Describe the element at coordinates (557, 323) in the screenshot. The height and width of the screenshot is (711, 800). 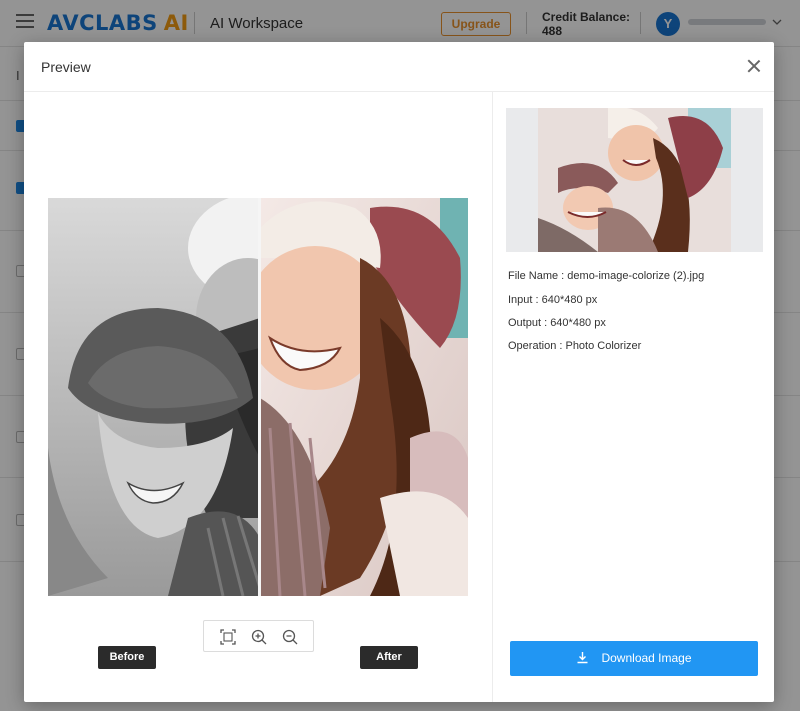
I see `output-size: Output : 640*480 px` at that location.